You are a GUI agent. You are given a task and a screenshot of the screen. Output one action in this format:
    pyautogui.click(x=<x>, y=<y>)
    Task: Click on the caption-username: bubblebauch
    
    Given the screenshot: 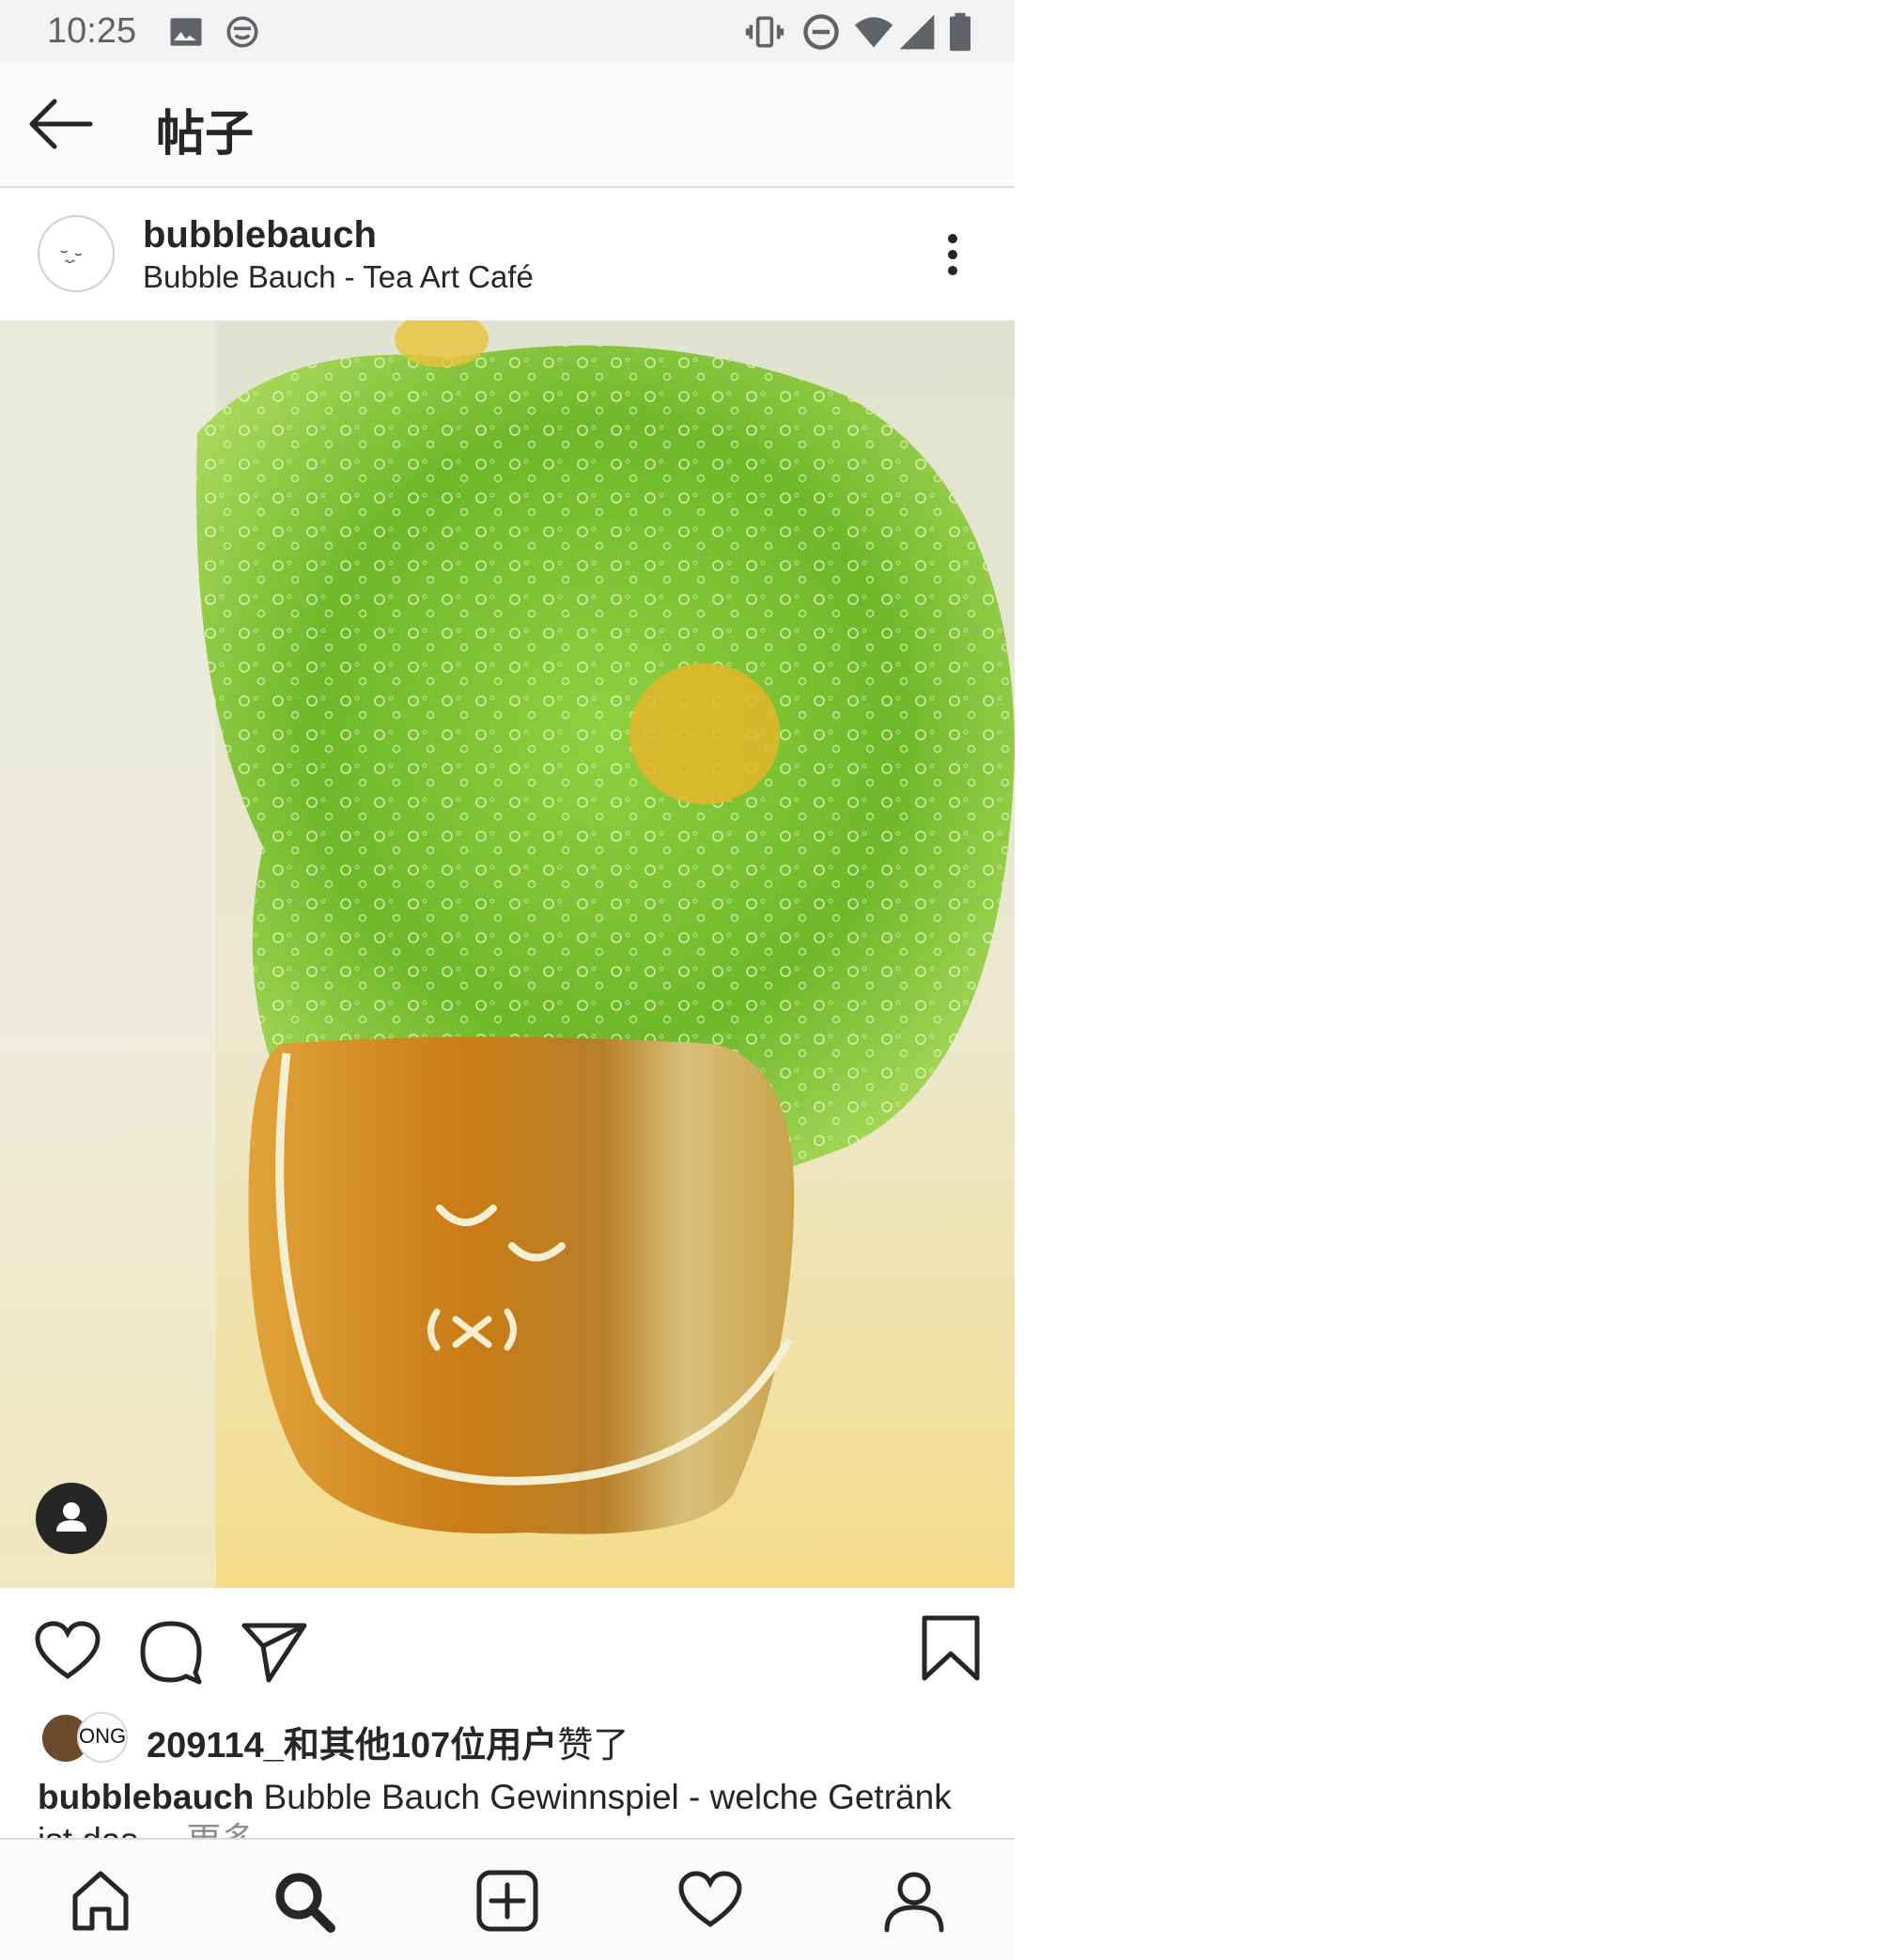 What is the action you would take?
    pyautogui.click(x=146, y=1797)
    